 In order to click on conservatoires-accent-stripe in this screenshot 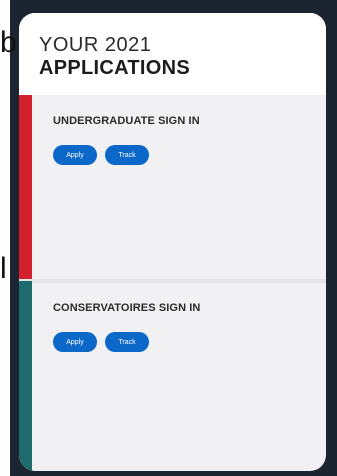, I will do `click(25, 376)`.